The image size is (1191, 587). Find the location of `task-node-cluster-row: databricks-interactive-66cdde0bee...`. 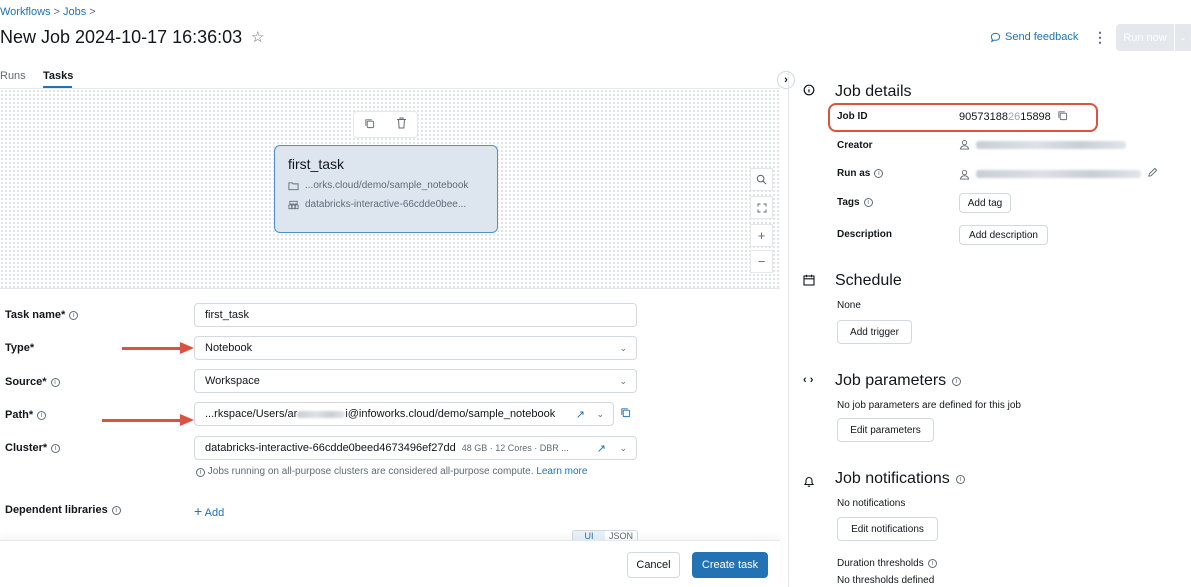

task-node-cluster-row: databricks-interactive-66cdde0bee... is located at coordinates (386, 204).